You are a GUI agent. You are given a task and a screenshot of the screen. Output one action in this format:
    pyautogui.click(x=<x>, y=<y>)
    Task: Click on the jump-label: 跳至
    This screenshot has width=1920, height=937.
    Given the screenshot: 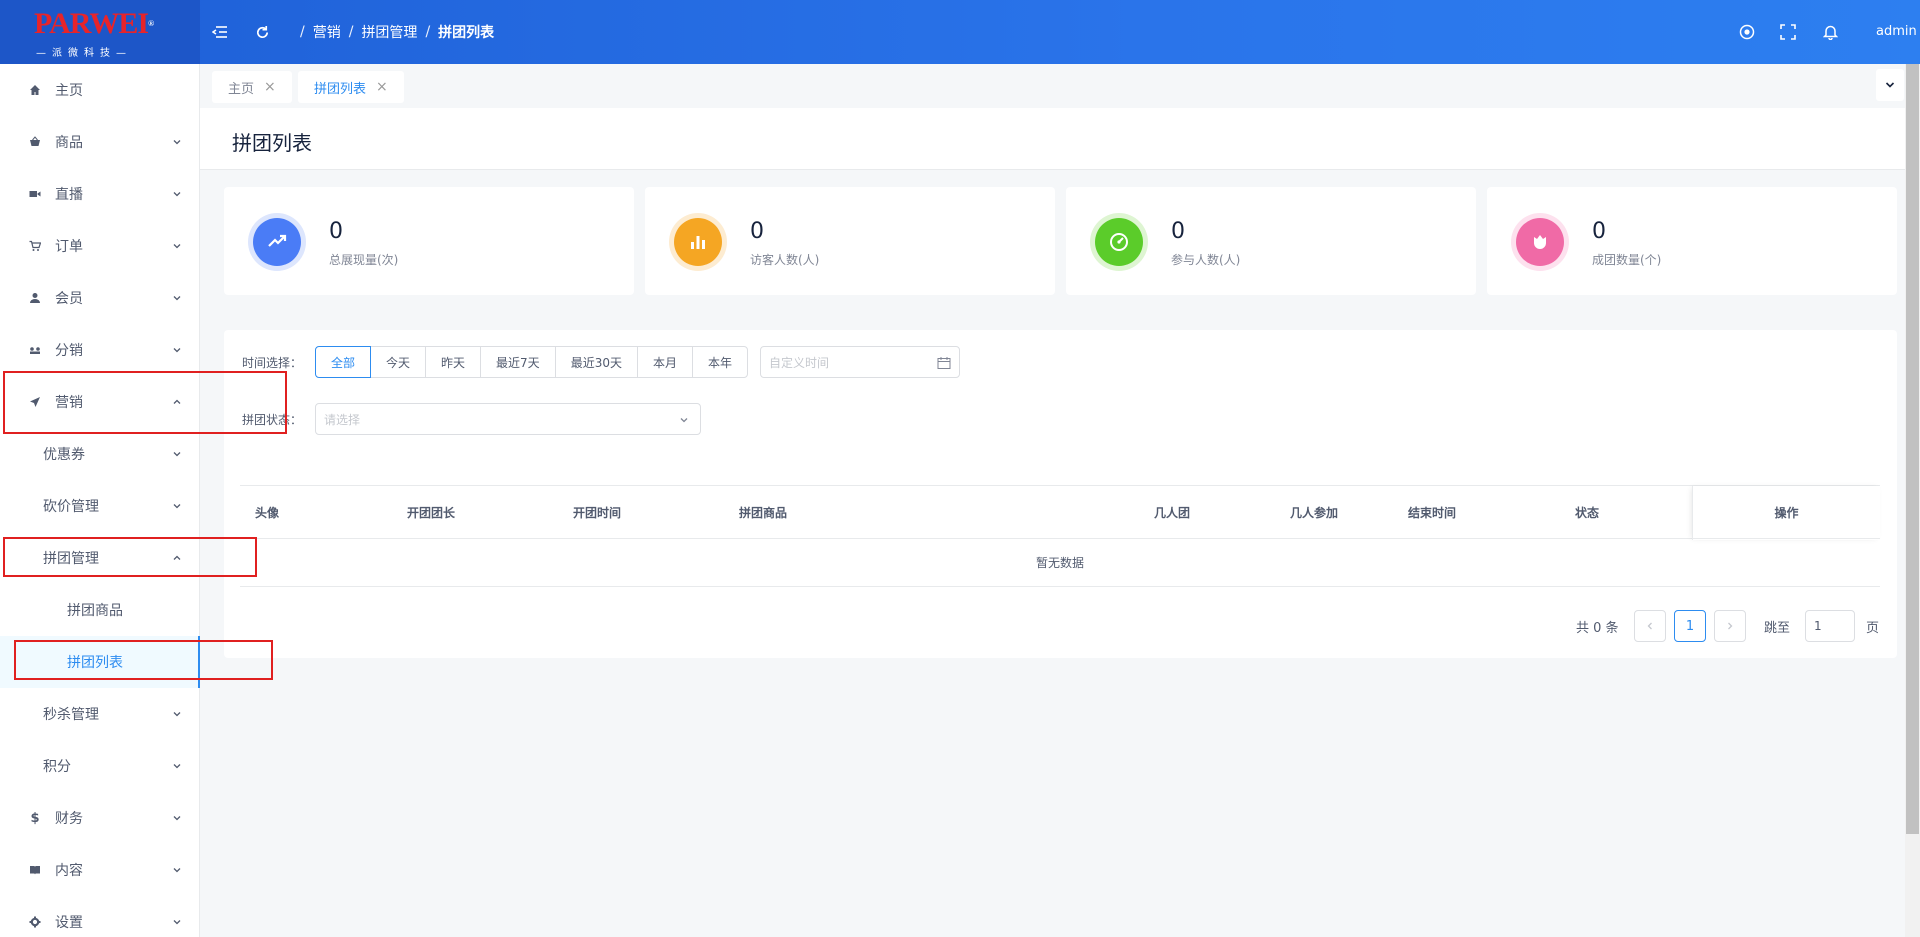 What is the action you would take?
    pyautogui.click(x=1777, y=628)
    